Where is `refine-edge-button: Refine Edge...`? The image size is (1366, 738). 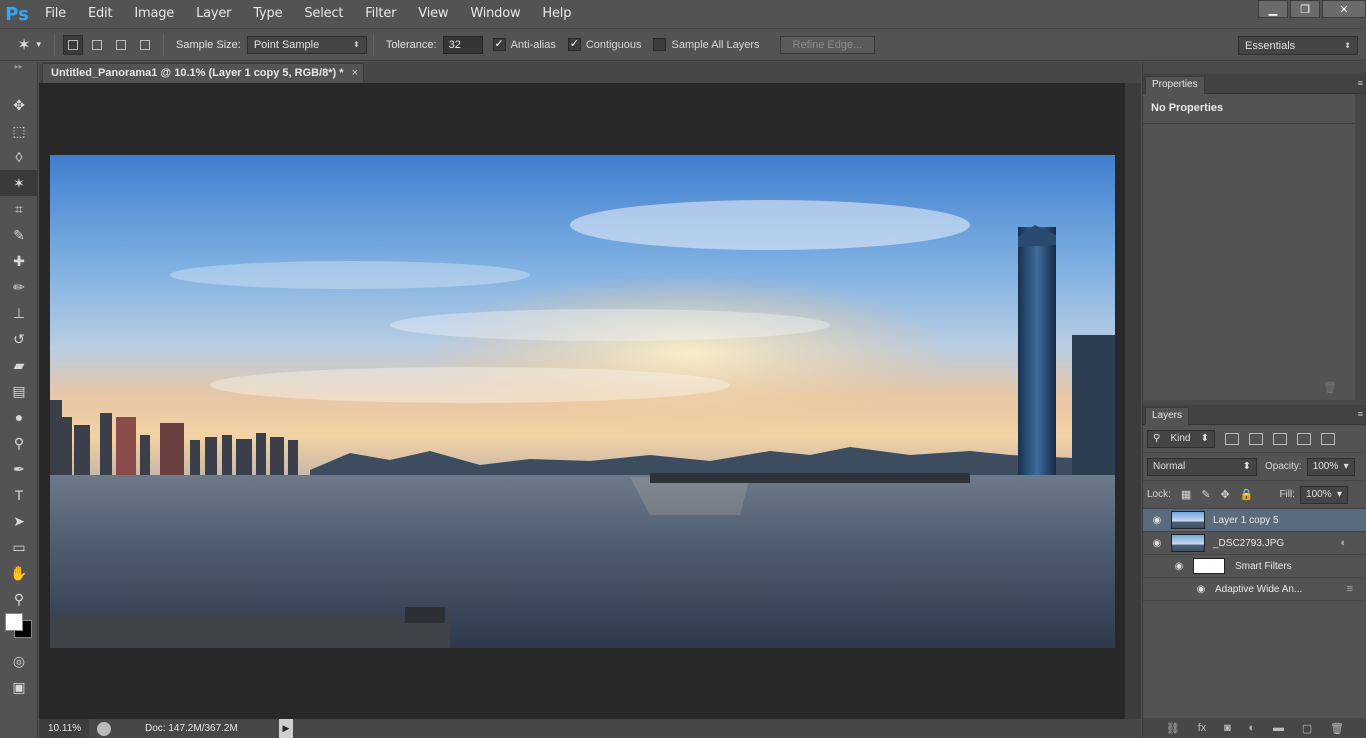 refine-edge-button: Refine Edge... is located at coordinates (827, 44).